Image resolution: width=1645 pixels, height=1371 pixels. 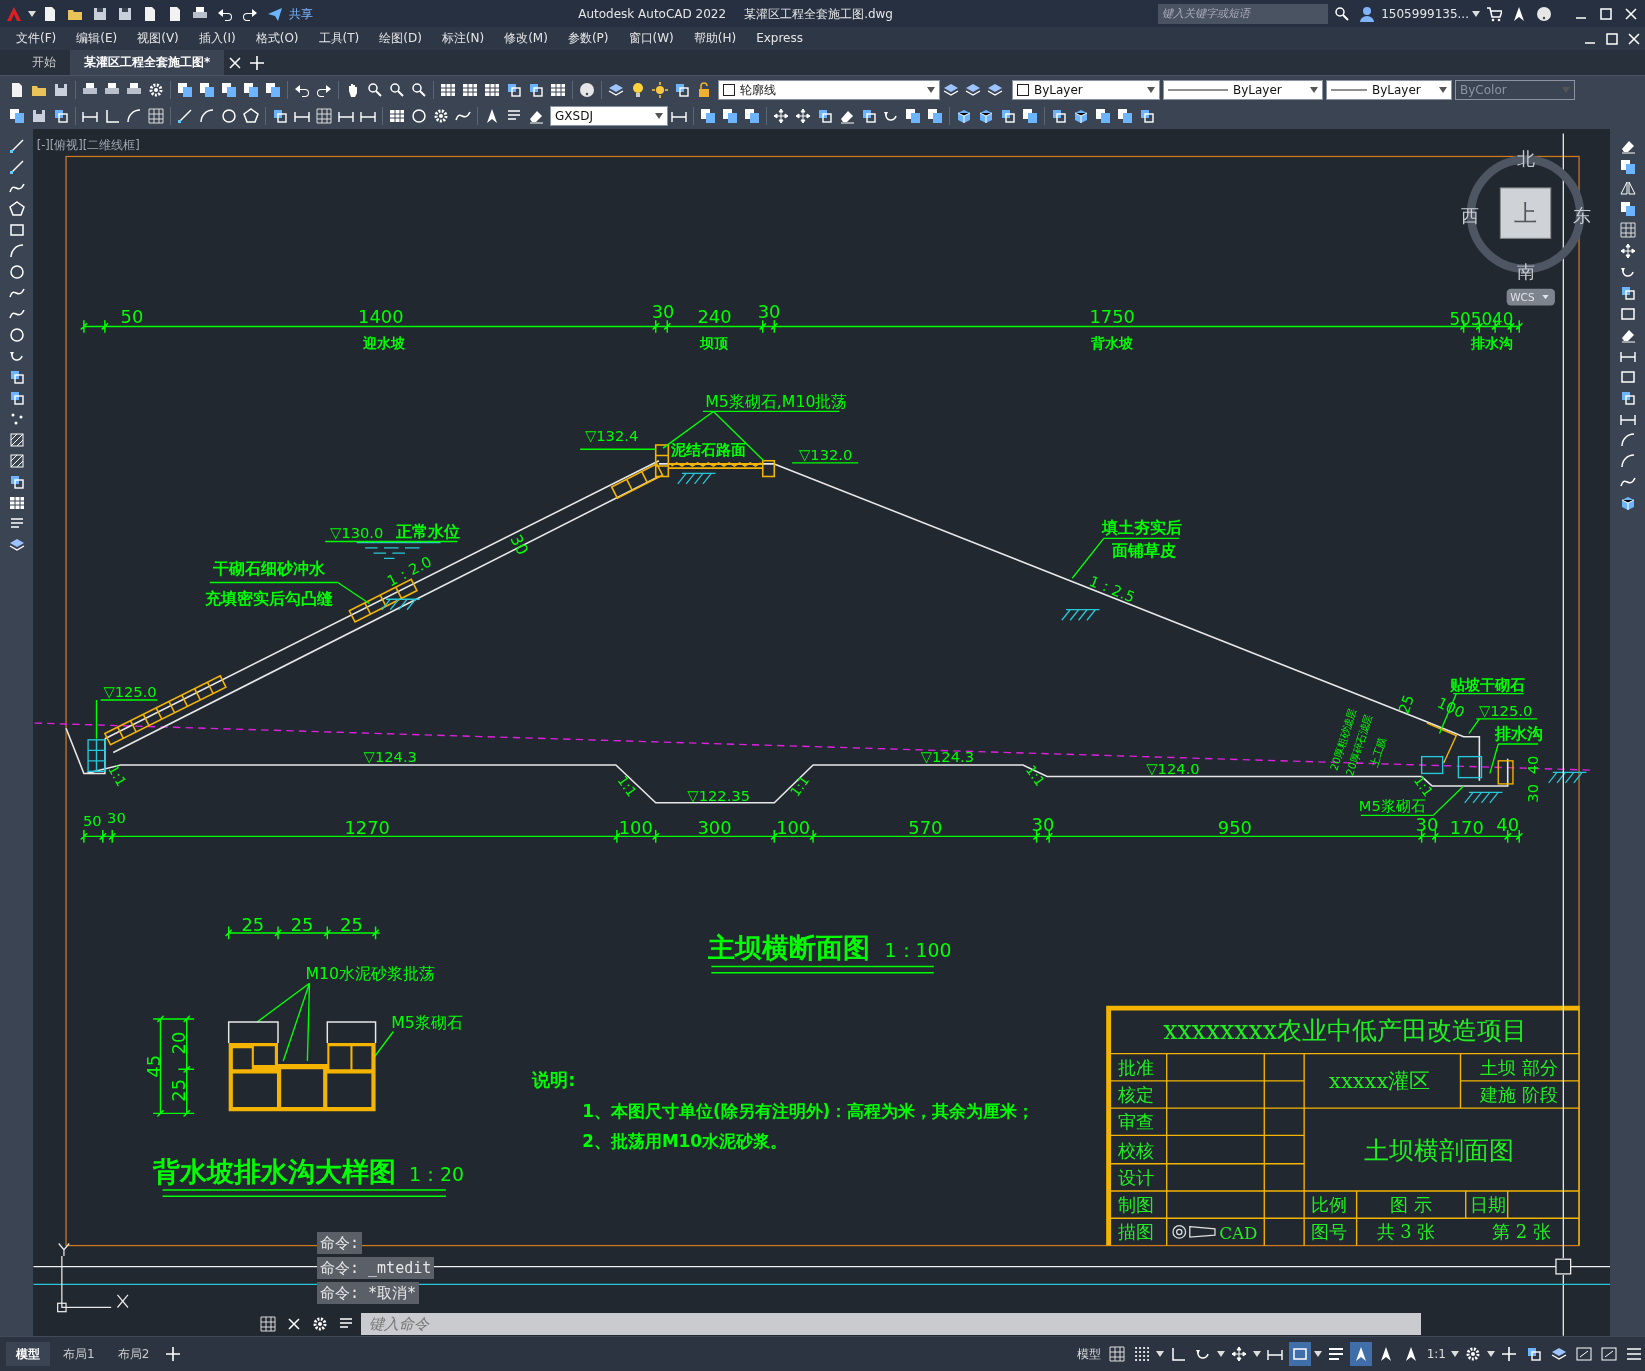 I want to click on menu-item: 绘图(D), so click(x=400, y=38).